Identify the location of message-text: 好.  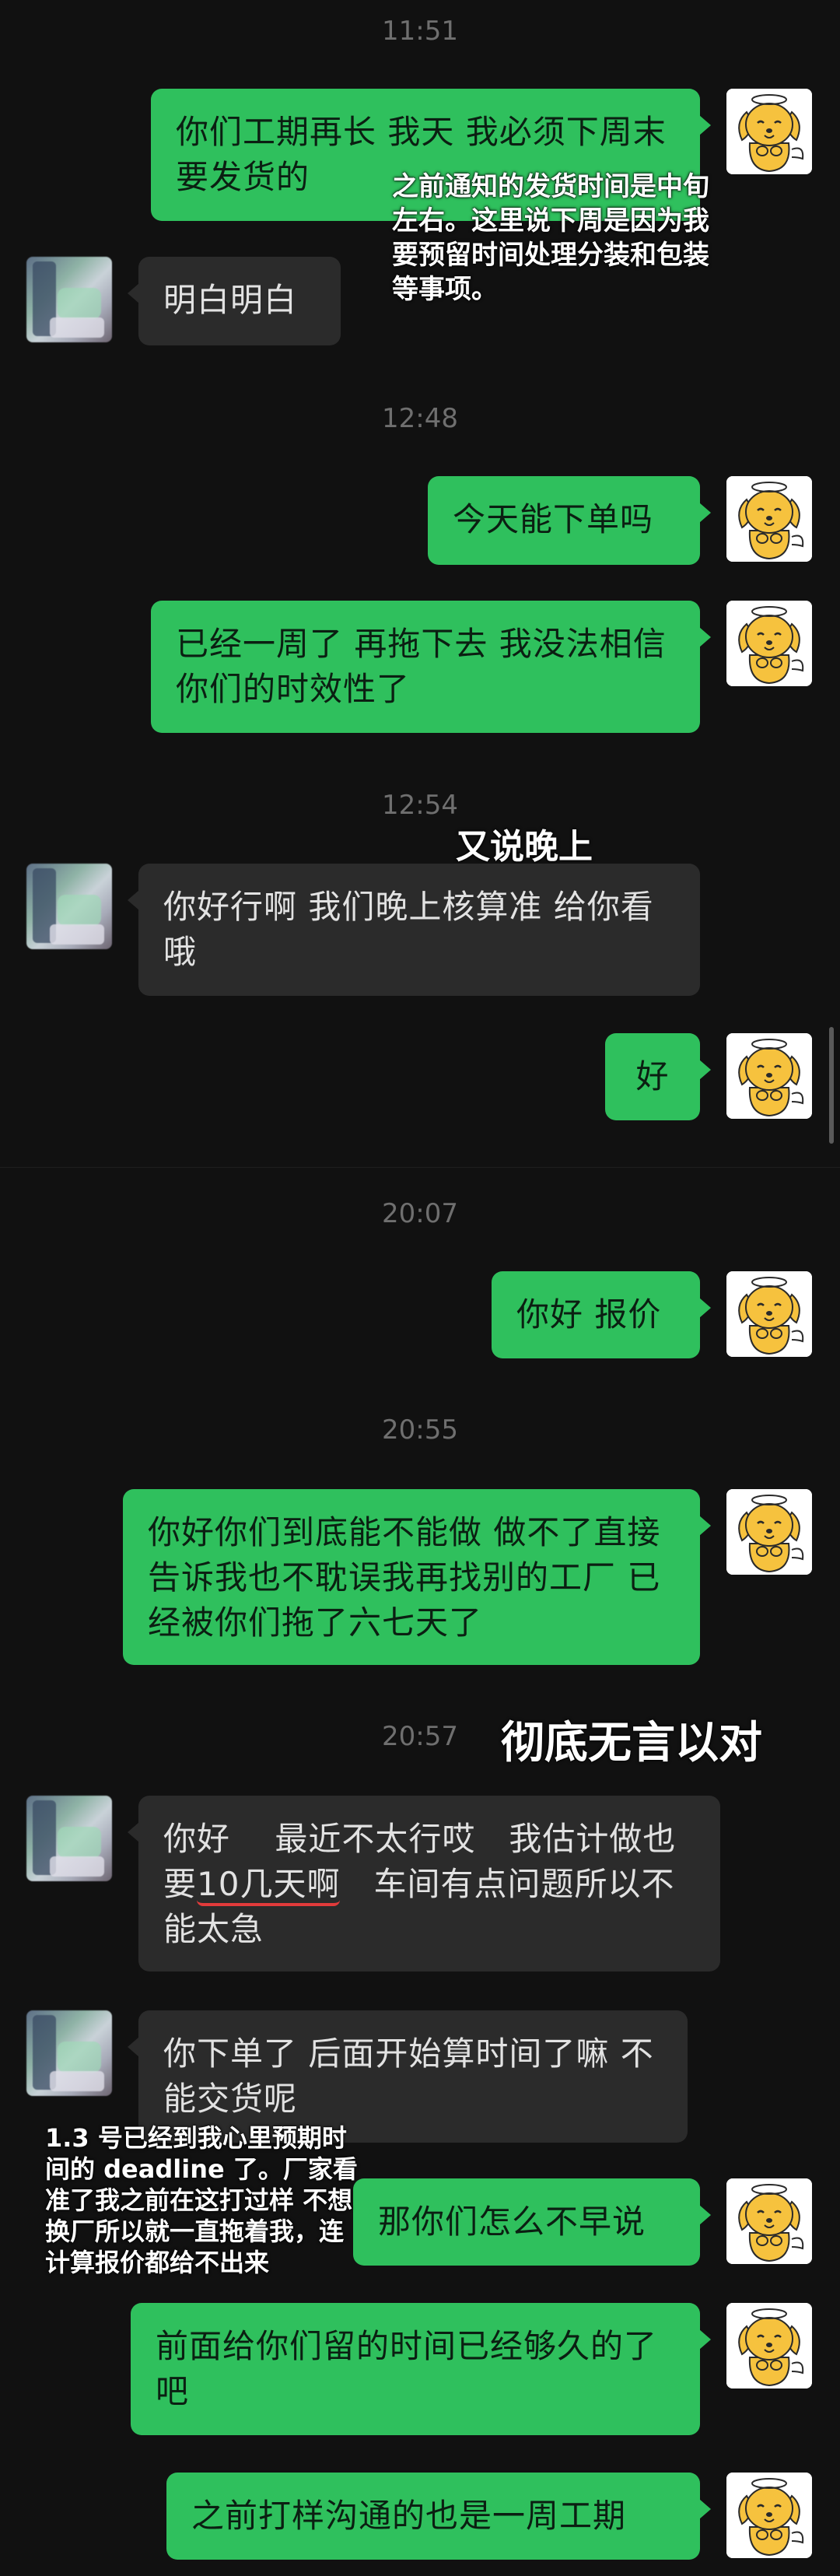
(652, 1076).